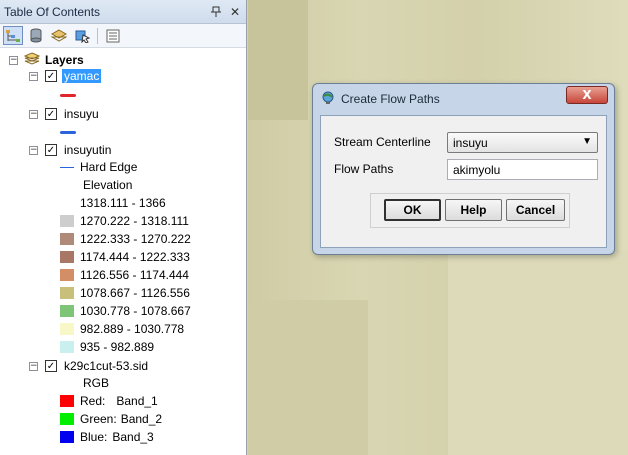  Describe the element at coordinates (522, 169) in the screenshot. I see `flow-paths-input: akimyolu` at that location.